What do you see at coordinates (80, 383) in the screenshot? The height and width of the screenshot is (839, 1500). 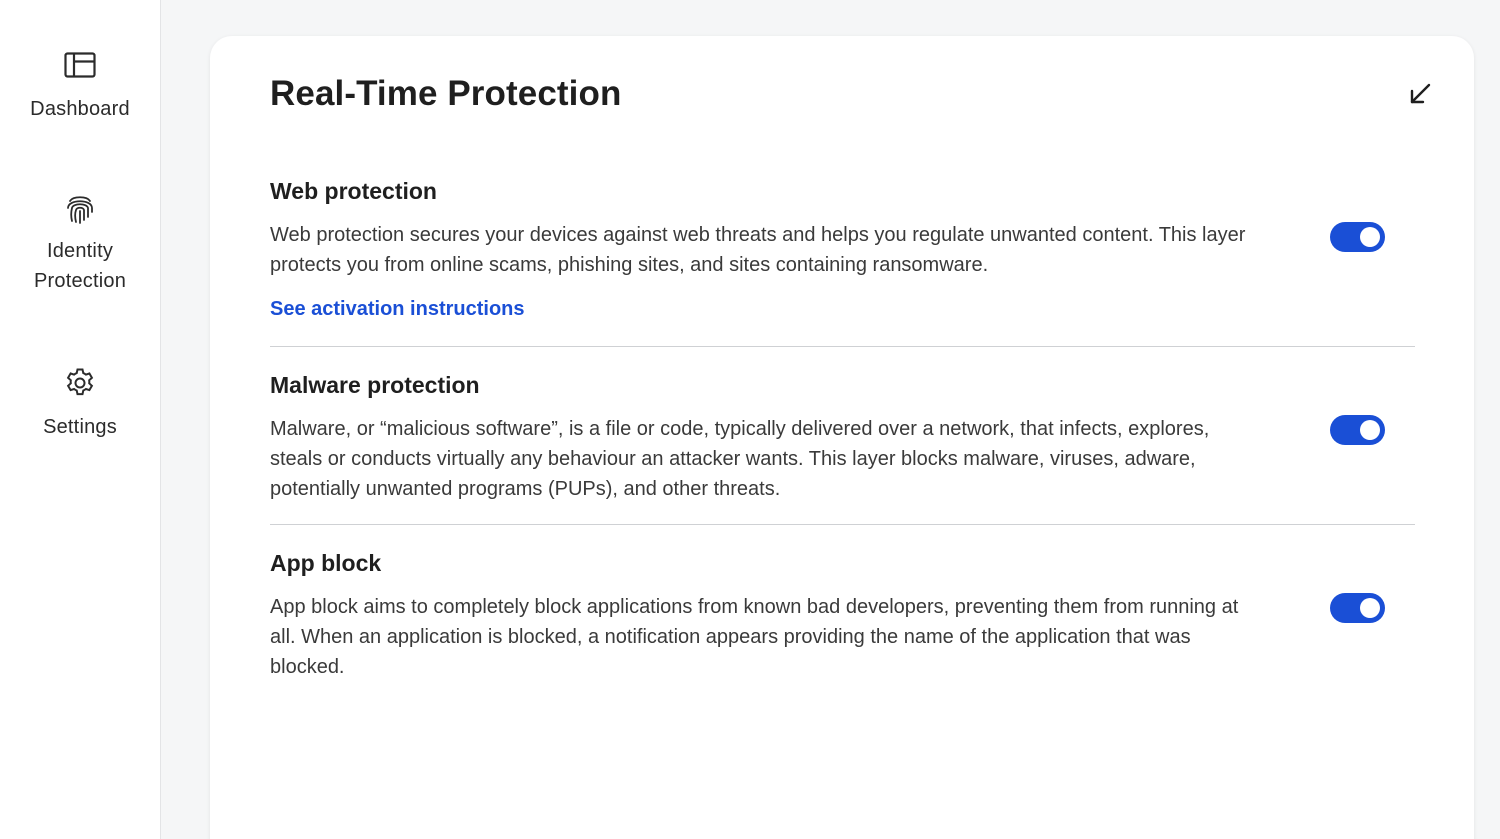 I see `gear-icon` at bounding box center [80, 383].